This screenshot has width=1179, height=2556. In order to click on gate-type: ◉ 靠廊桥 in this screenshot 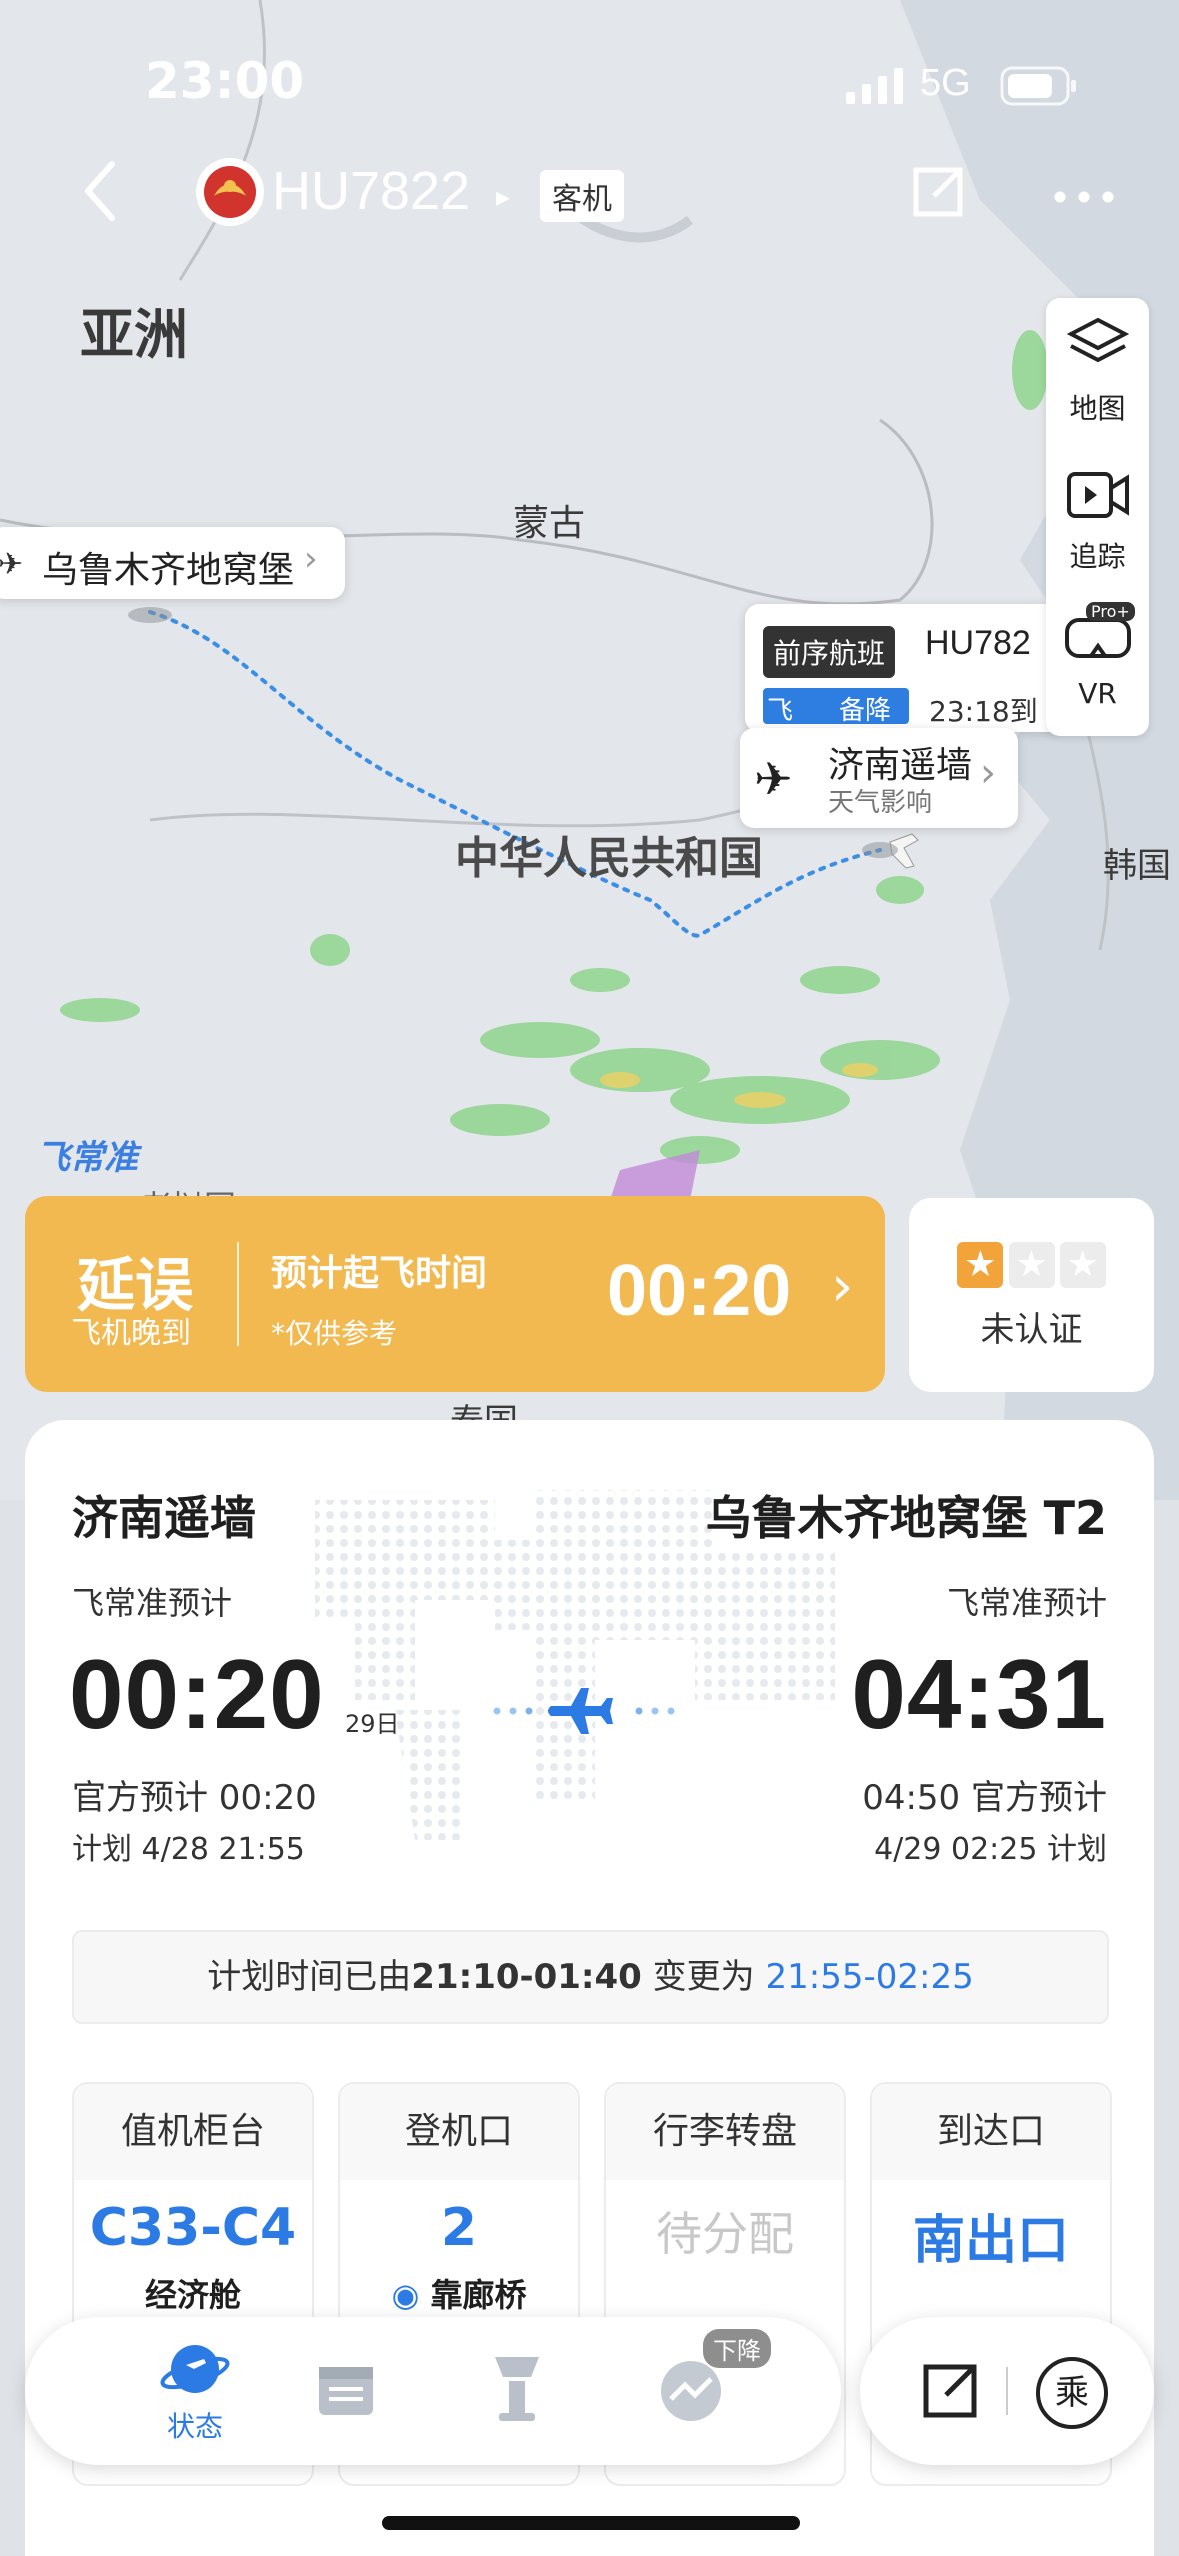, I will do `click(459, 2295)`.